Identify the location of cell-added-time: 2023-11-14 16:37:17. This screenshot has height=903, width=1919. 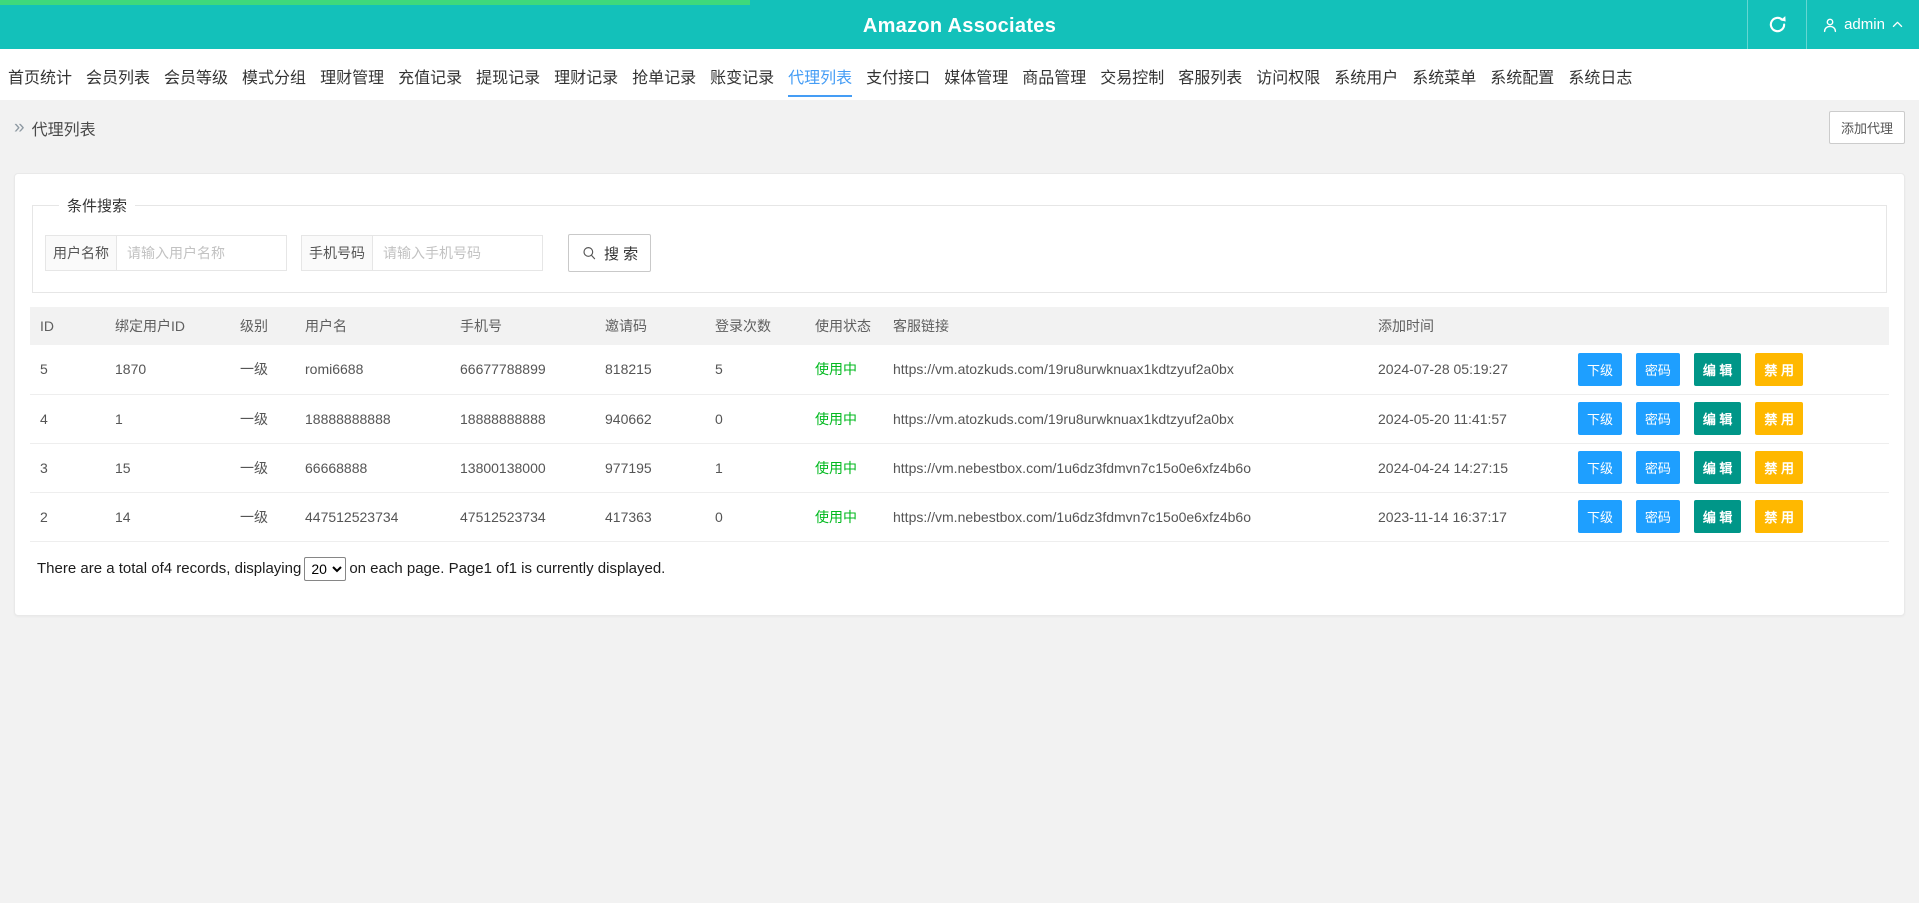
(1468, 517).